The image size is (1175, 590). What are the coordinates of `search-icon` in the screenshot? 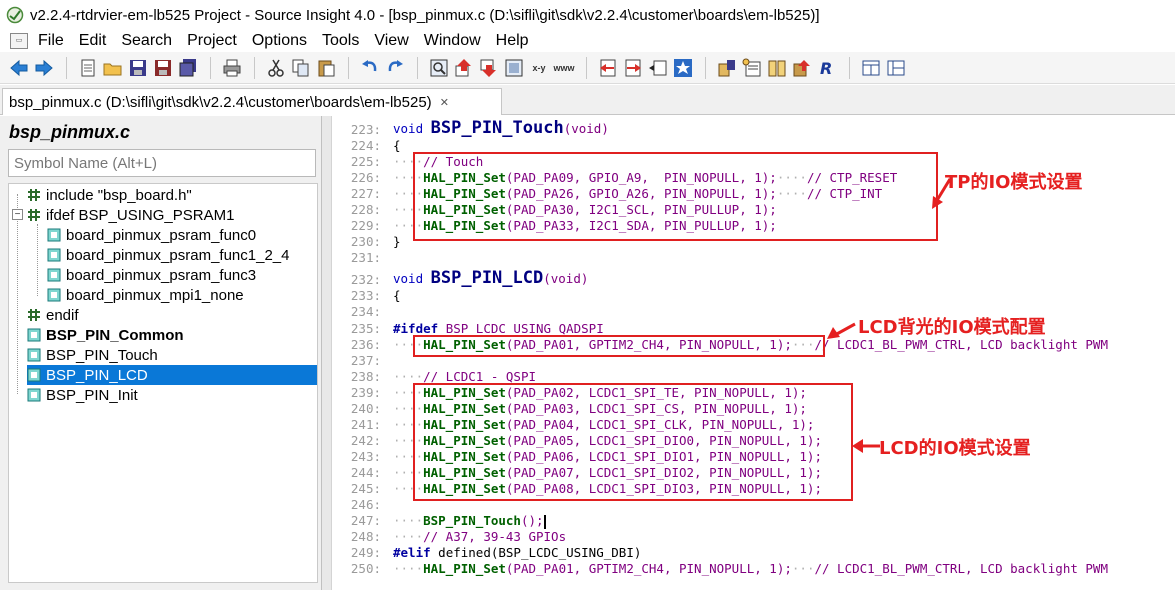 It's located at (439, 68).